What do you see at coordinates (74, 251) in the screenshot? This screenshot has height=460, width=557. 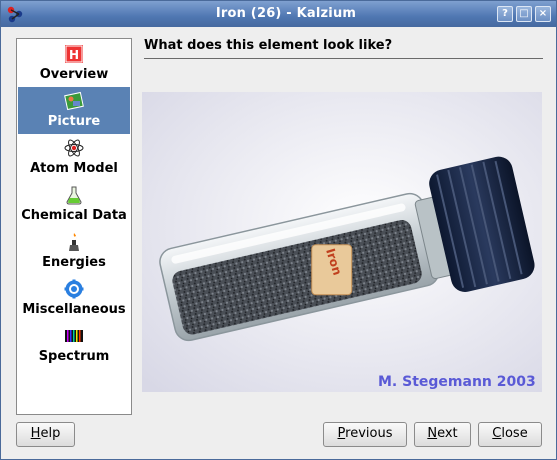 I see `sidebar-item-energies: Energies` at bounding box center [74, 251].